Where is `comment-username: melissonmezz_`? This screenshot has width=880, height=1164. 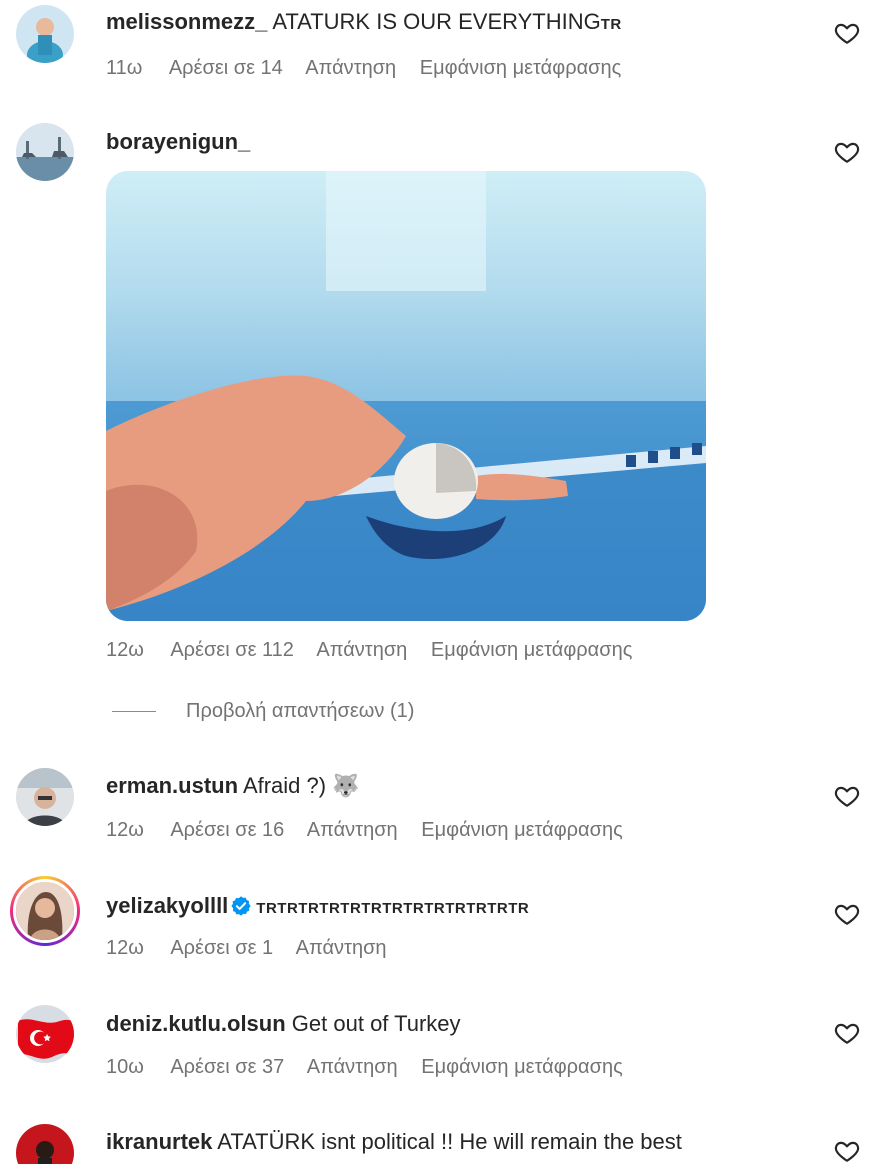 comment-username: melissonmezz_ is located at coordinates (186, 21).